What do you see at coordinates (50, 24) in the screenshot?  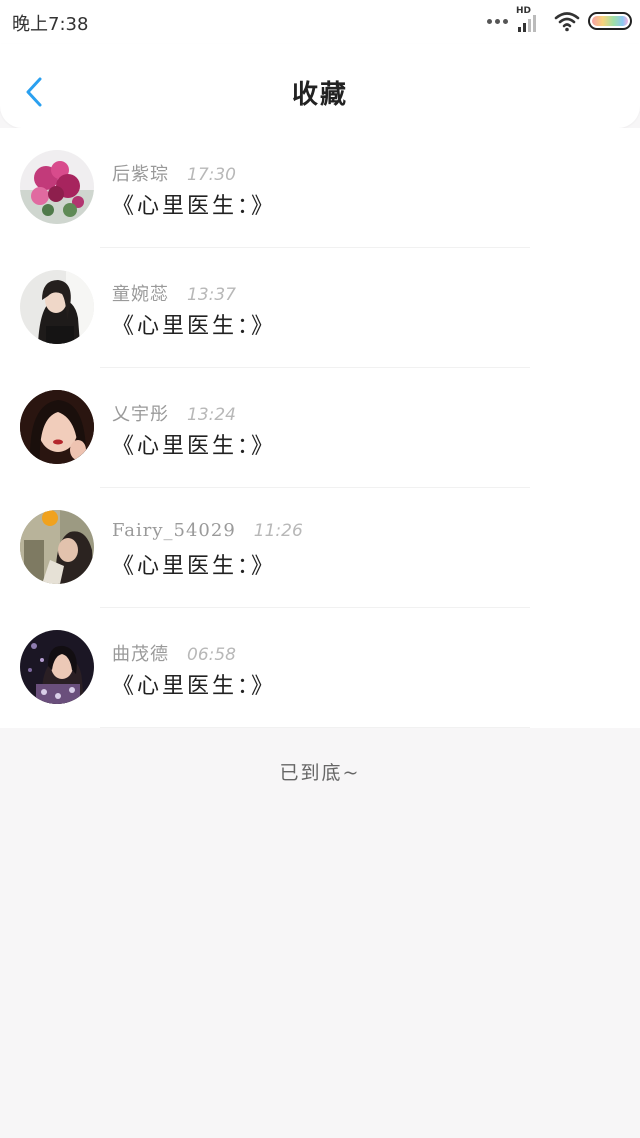 I see `status-time: 晚上7:38` at bounding box center [50, 24].